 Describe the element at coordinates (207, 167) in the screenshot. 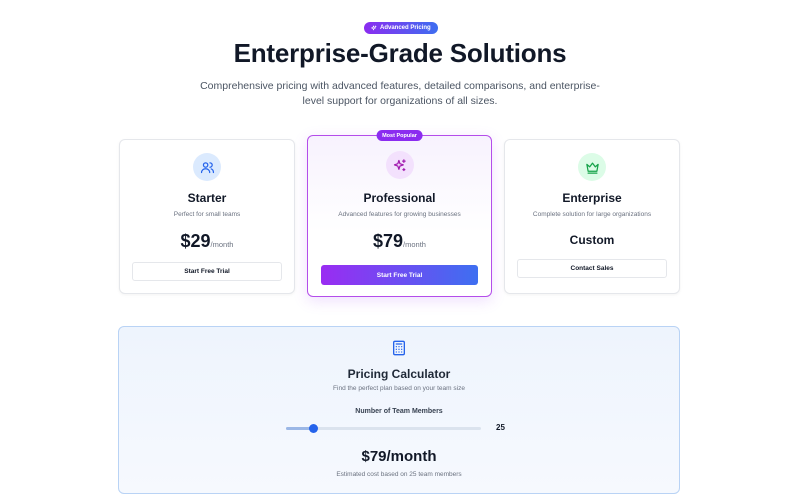

I see `users-icon` at that location.